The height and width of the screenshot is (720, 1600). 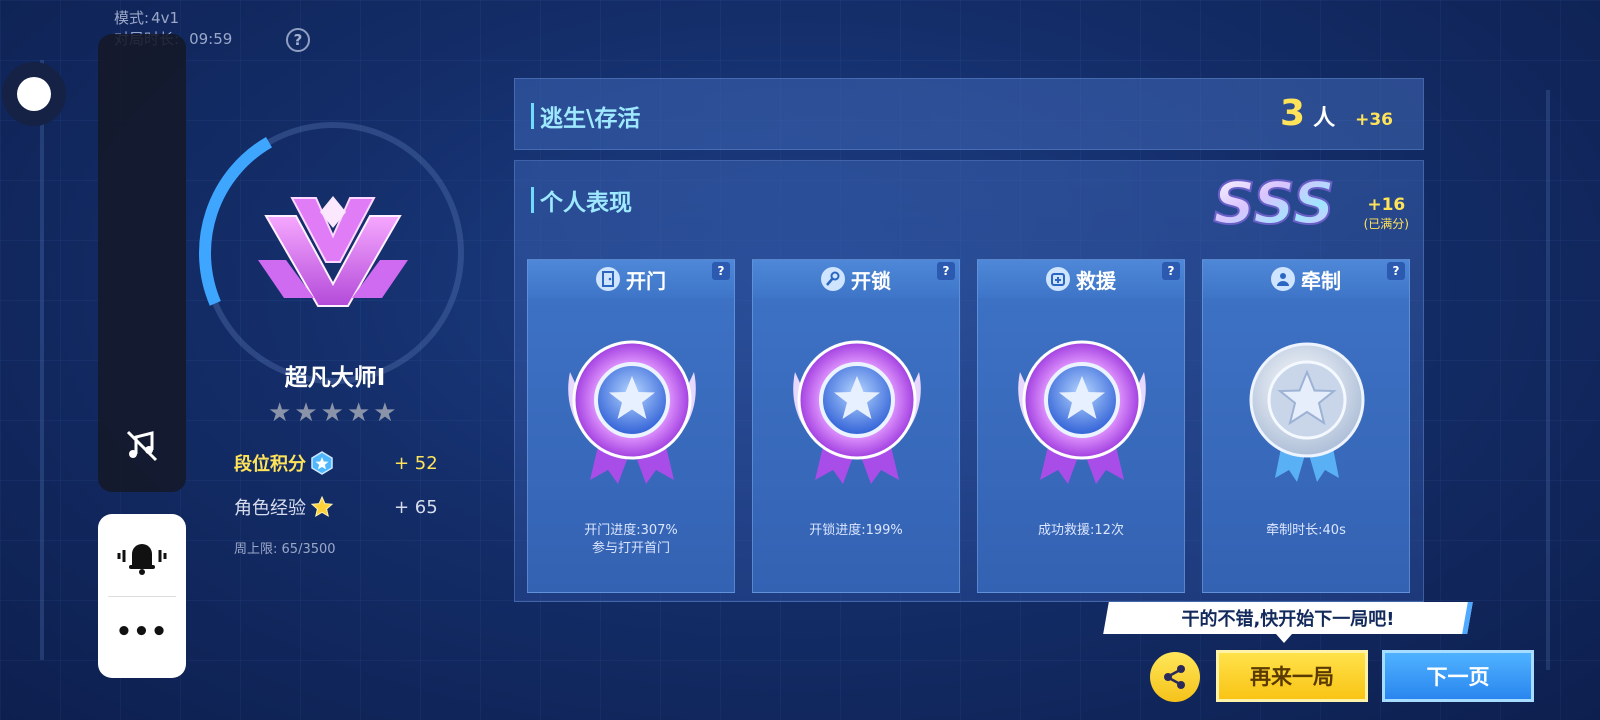 What do you see at coordinates (416, 507) in the screenshot?
I see `character-exp-value: + 65` at bounding box center [416, 507].